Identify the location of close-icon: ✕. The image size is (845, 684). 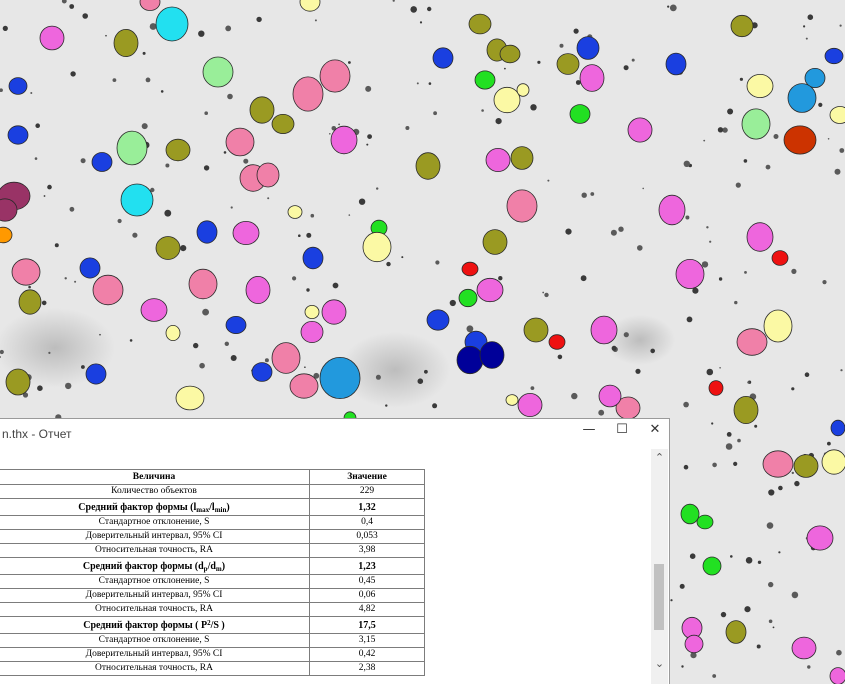
(653, 433).